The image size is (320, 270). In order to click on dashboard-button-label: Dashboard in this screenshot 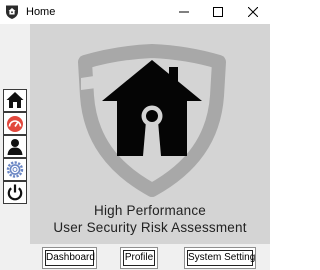, I will do `click(70, 258)`.